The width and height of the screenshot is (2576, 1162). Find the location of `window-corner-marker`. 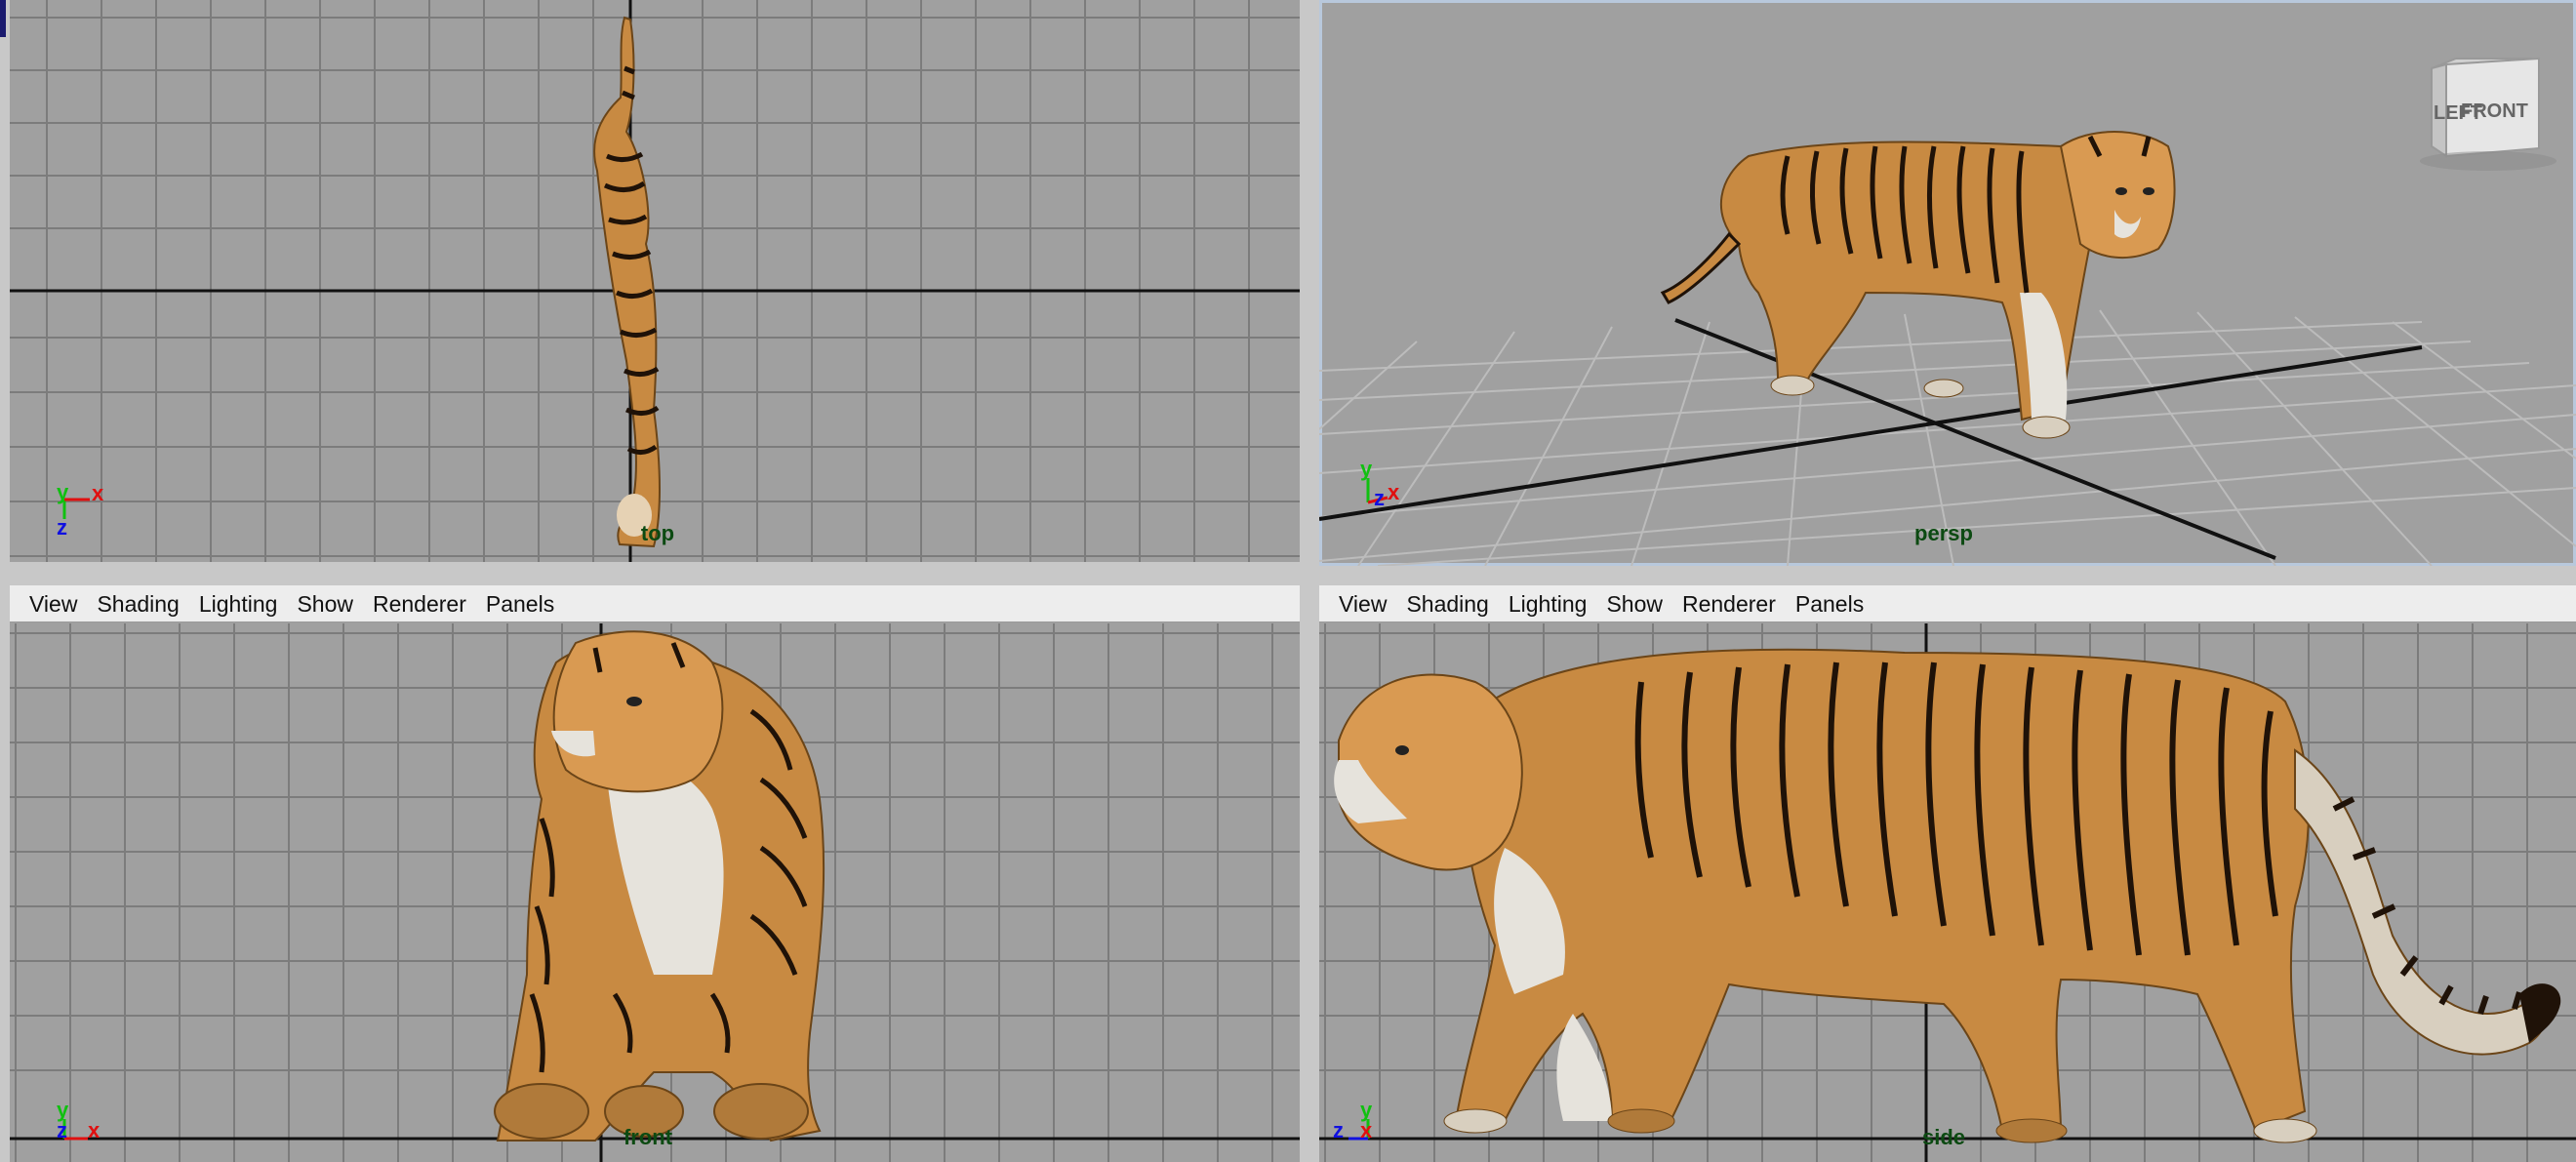

window-corner-marker is located at coordinates (3, 18).